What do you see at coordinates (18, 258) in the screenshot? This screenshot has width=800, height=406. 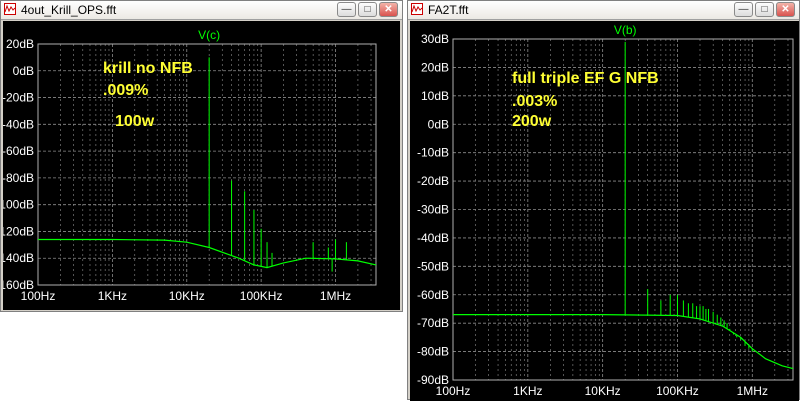 I see `y-tick-label: -140dB` at bounding box center [18, 258].